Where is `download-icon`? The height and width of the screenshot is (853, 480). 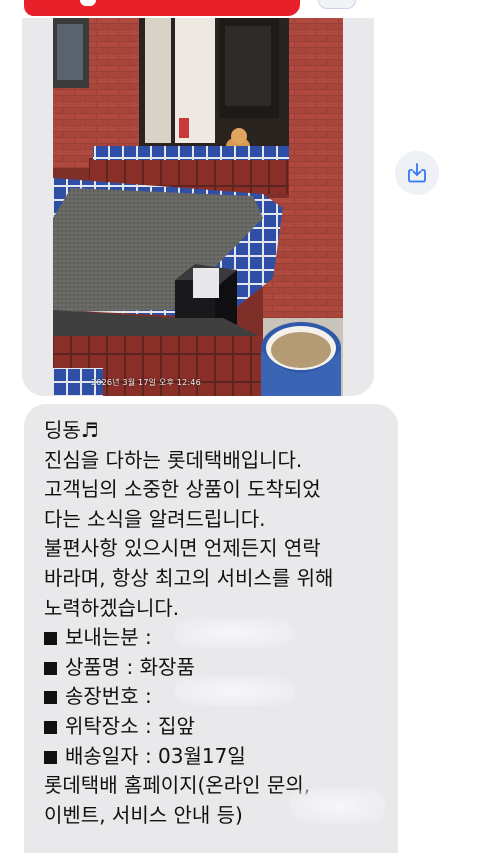 download-icon is located at coordinates (417, 173).